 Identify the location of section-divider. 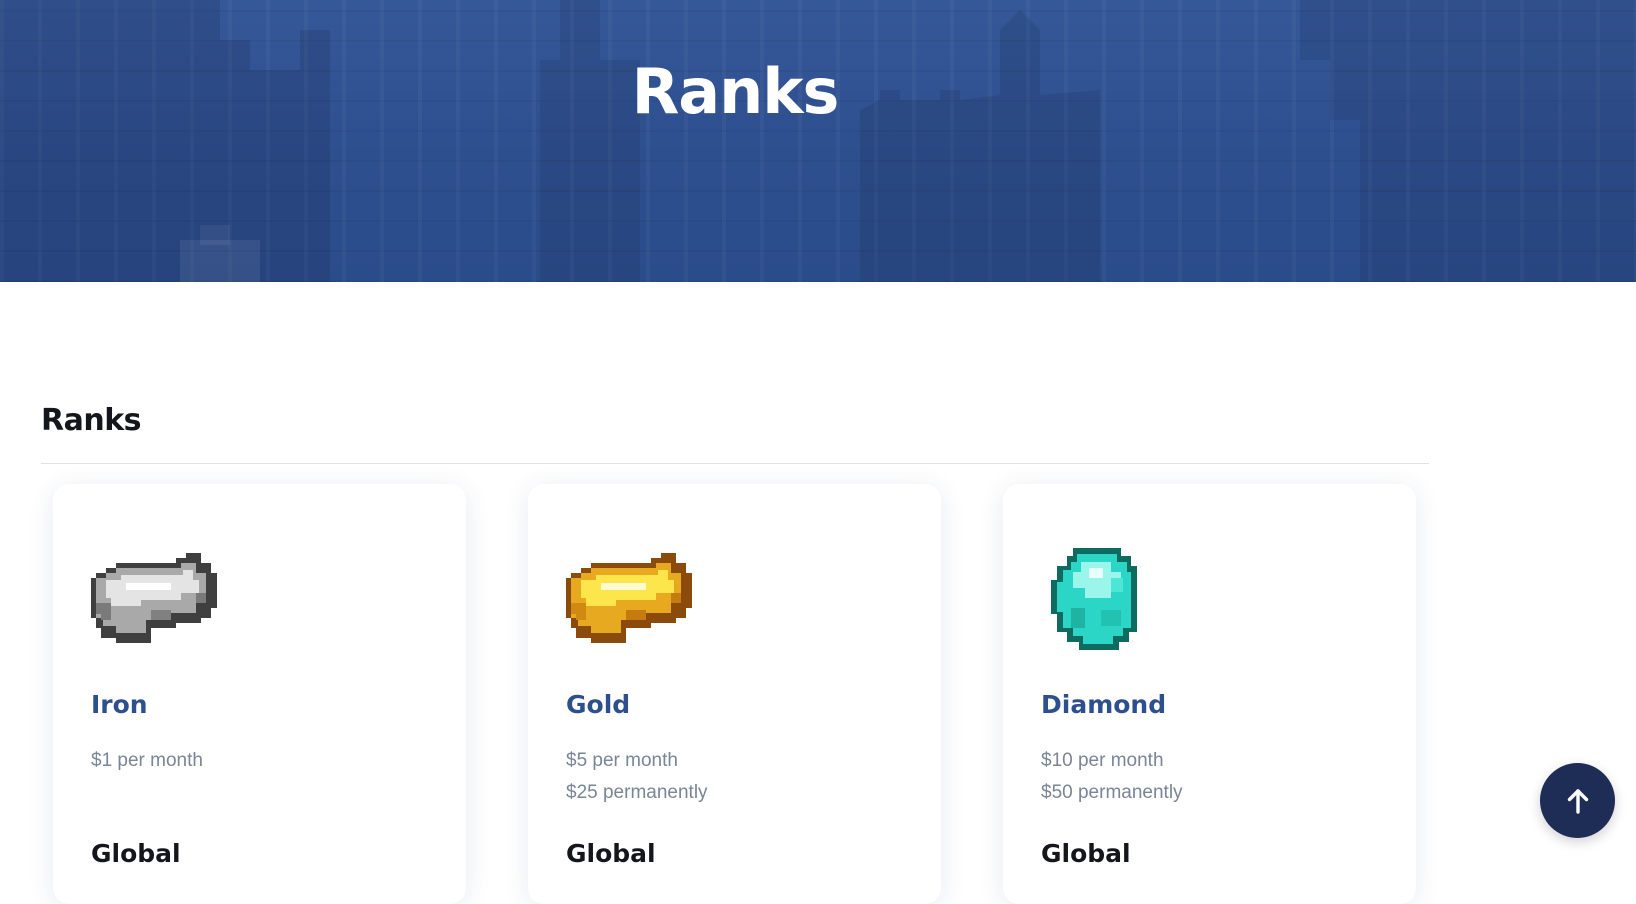
(735, 463).